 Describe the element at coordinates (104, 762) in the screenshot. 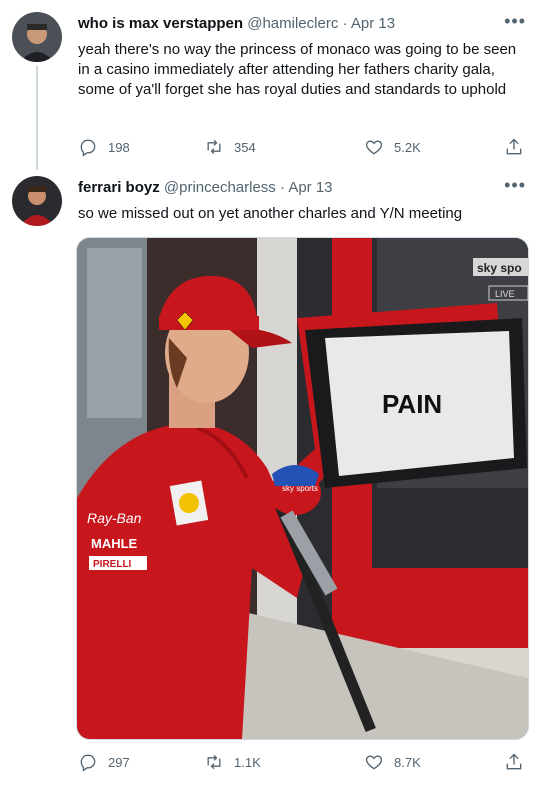

I see `reply-button: 297` at that location.